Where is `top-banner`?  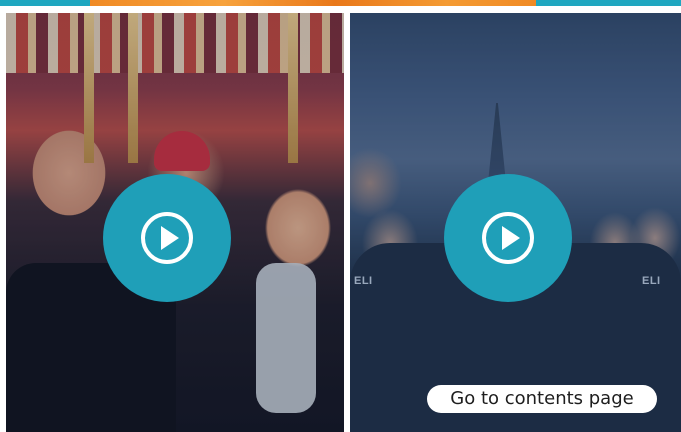 top-banner is located at coordinates (340, 3).